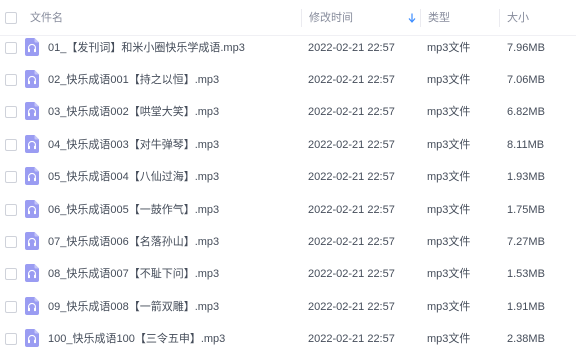 Image resolution: width=576 pixels, height=356 pixels. Describe the element at coordinates (133, 307) in the screenshot. I see `file-name: 09_快乐成语008【一箭双雕】.mp3` at that location.